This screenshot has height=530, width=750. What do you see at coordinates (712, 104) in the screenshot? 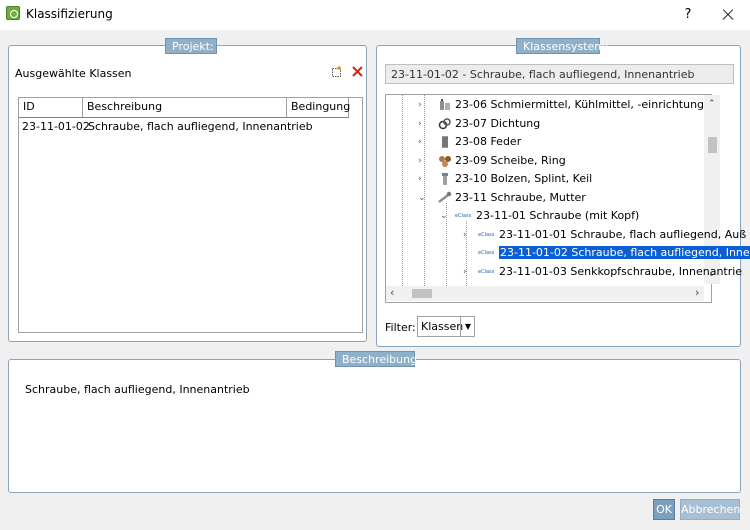
I see `scroll-up-icon: ⌃` at bounding box center [712, 104].